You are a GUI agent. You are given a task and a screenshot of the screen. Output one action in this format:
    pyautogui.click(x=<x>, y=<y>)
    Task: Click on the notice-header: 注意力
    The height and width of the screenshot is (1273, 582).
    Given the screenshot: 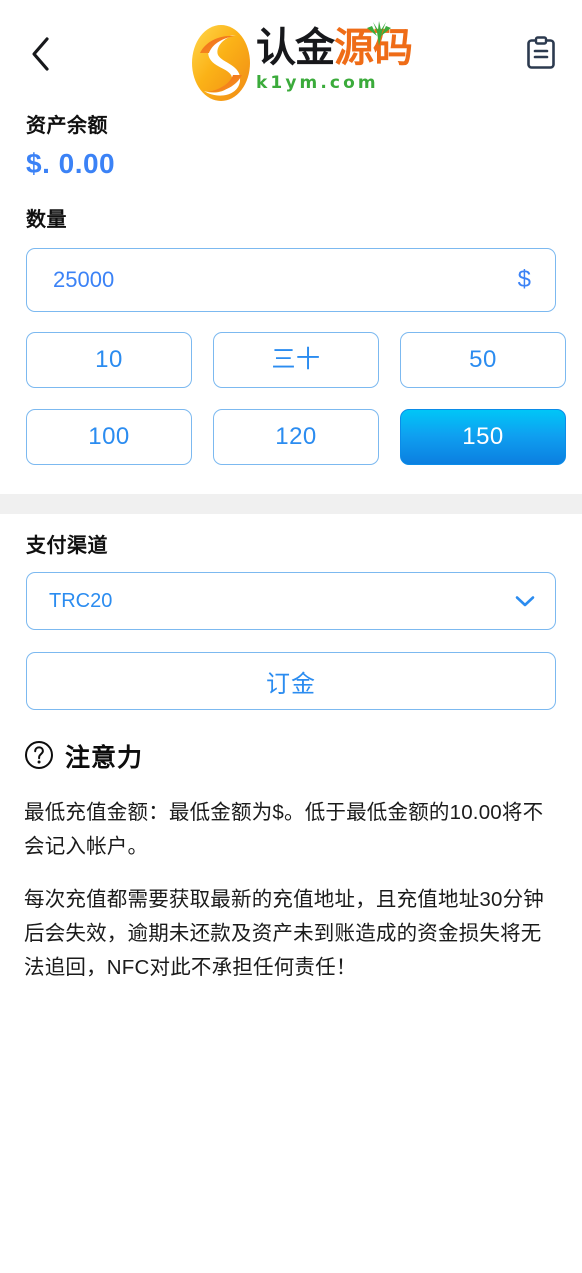 What is the action you would take?
    pyautogui.click(x=291, y=757)
    